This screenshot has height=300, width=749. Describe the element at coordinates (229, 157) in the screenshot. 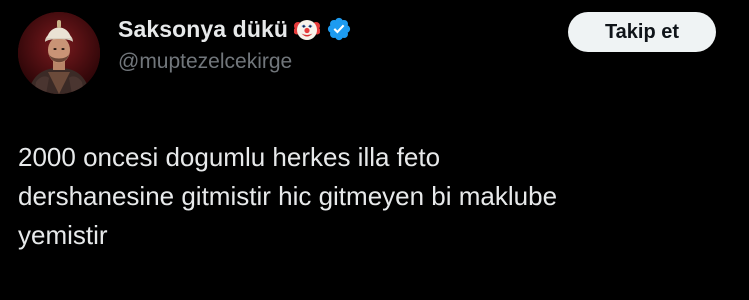

I see `tweet-text-line: 2000 oncesi dogumlu herkes illa feto` at that location.